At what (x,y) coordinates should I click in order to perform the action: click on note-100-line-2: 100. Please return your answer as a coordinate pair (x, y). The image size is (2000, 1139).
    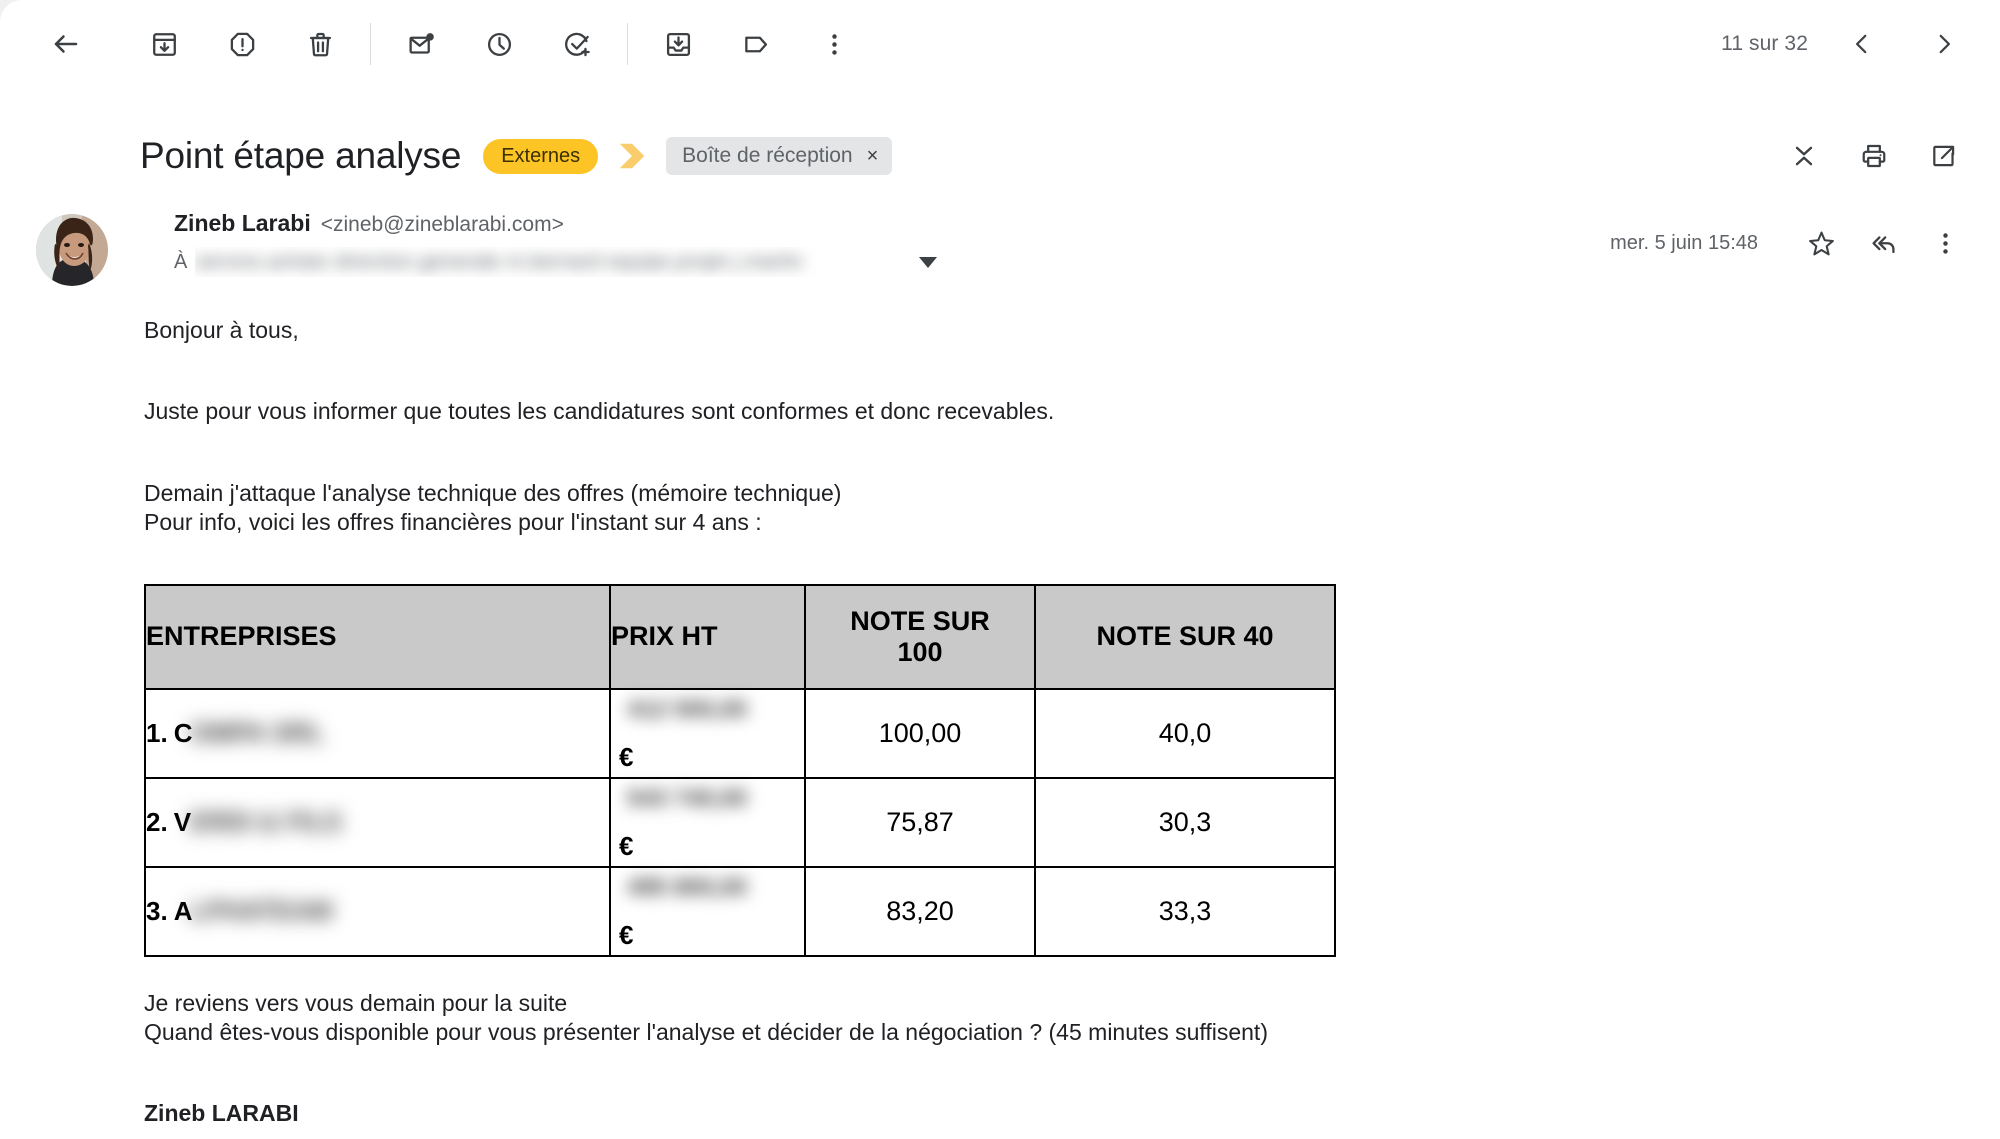
    Looking at the image, I should click on (920, 651).